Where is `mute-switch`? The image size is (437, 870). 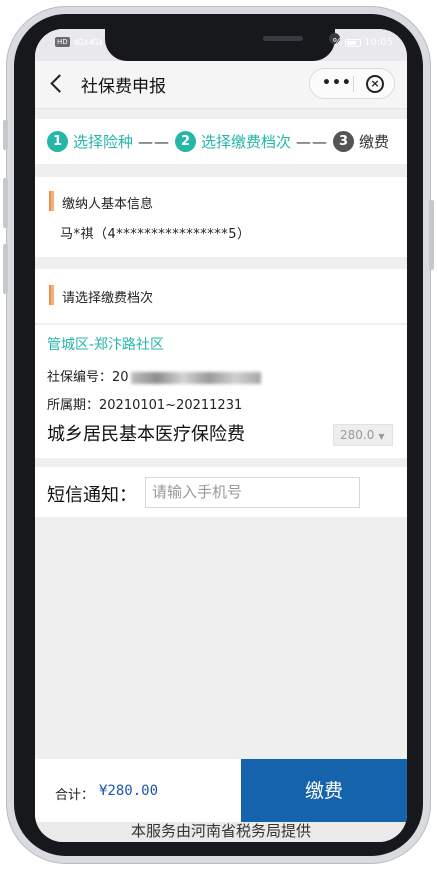 mute-switch is located at coordinates (5, 135).